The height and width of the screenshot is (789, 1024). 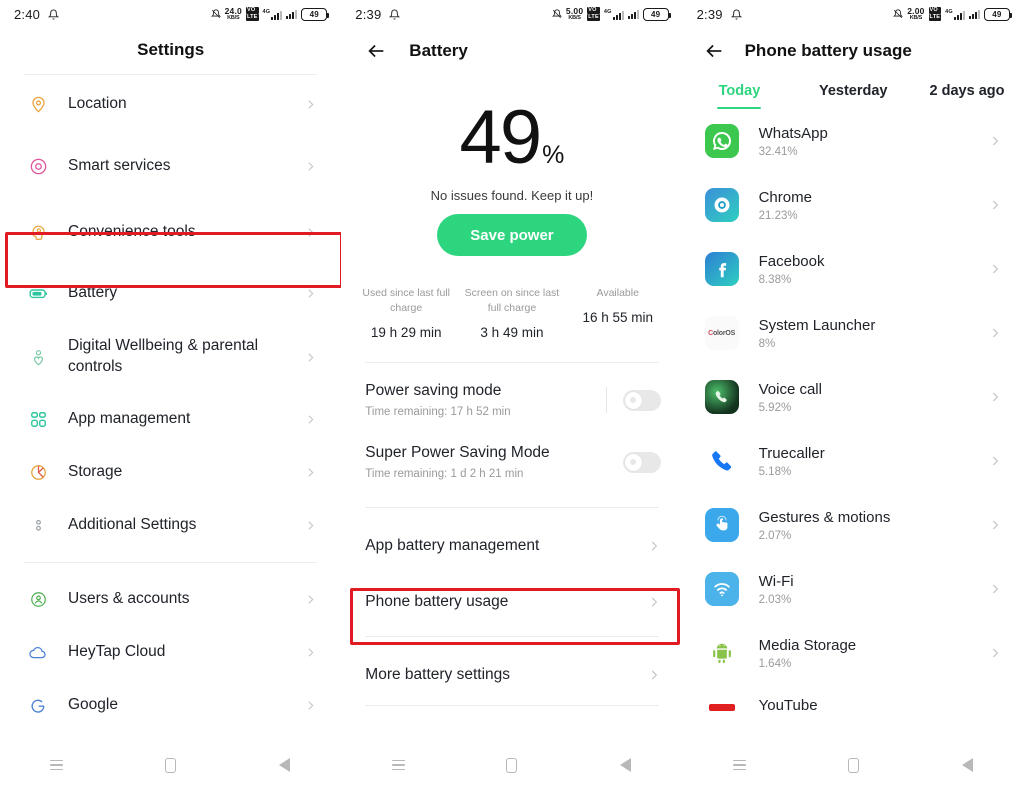 What do you see at coordinates (817, 325) in the screenshot?
I see `app-name: System Launcher` at bounding box center [817, 325].